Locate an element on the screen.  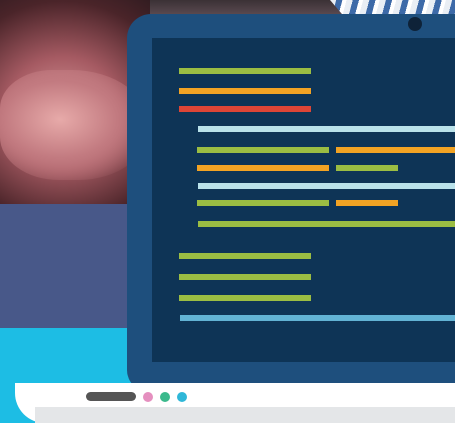
trackpad-bar is located at coordinates (111, 396).